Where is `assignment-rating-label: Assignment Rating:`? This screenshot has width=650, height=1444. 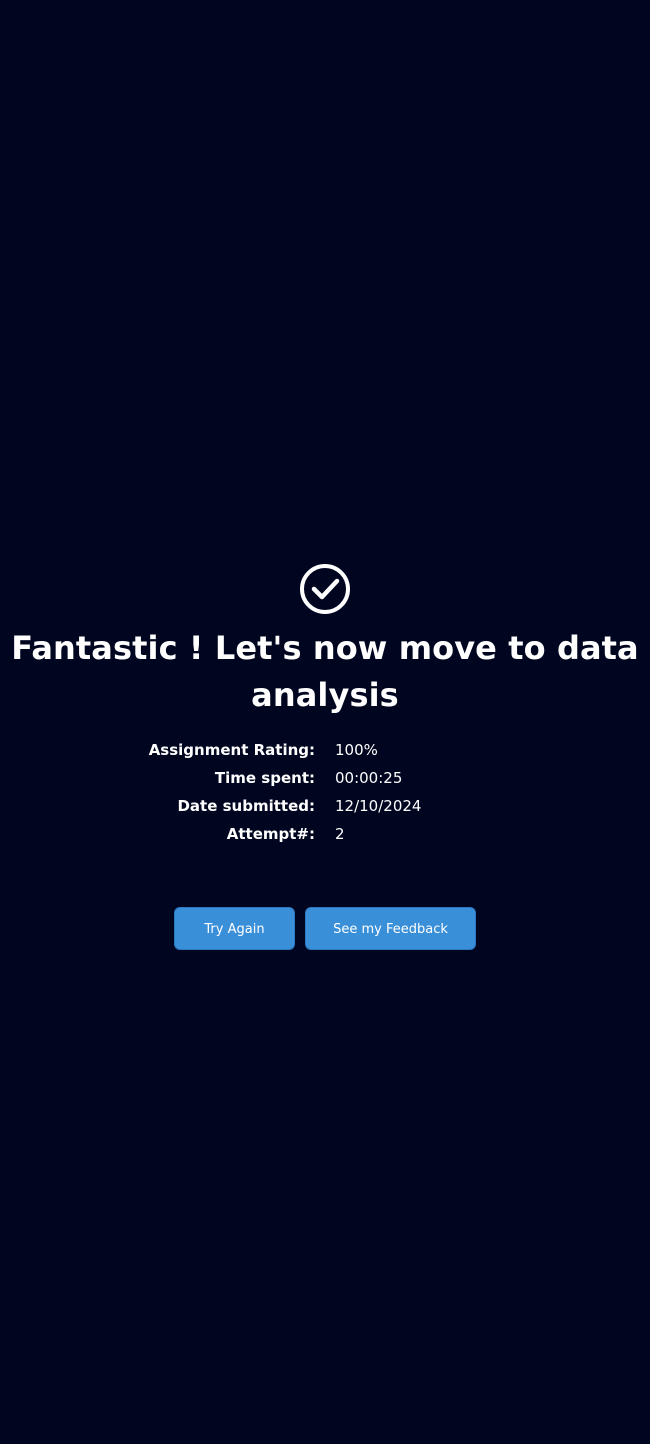 assignment-rating-label: Assignment Rating: is located at coordinates (231, 750).